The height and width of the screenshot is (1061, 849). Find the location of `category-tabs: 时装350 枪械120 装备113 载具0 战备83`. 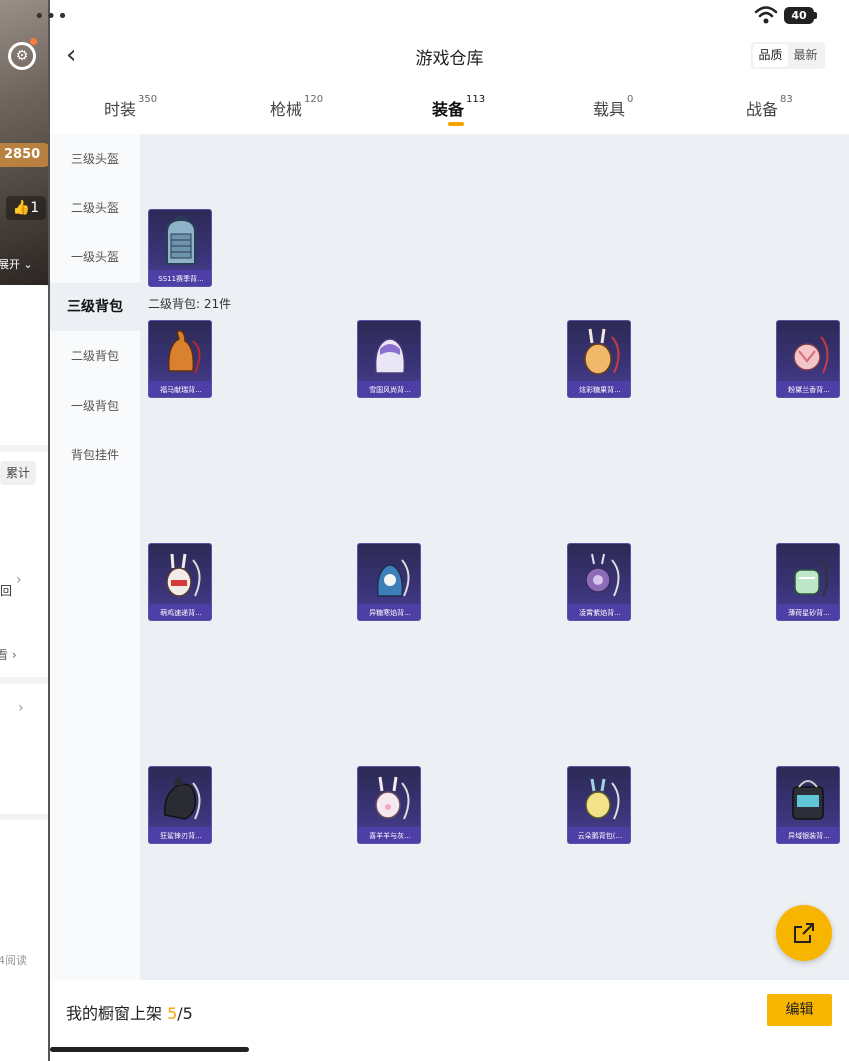

category-tabs: 时装350 枪械120 装备113 载具0 战备83 is located at coordinates (449, 109).